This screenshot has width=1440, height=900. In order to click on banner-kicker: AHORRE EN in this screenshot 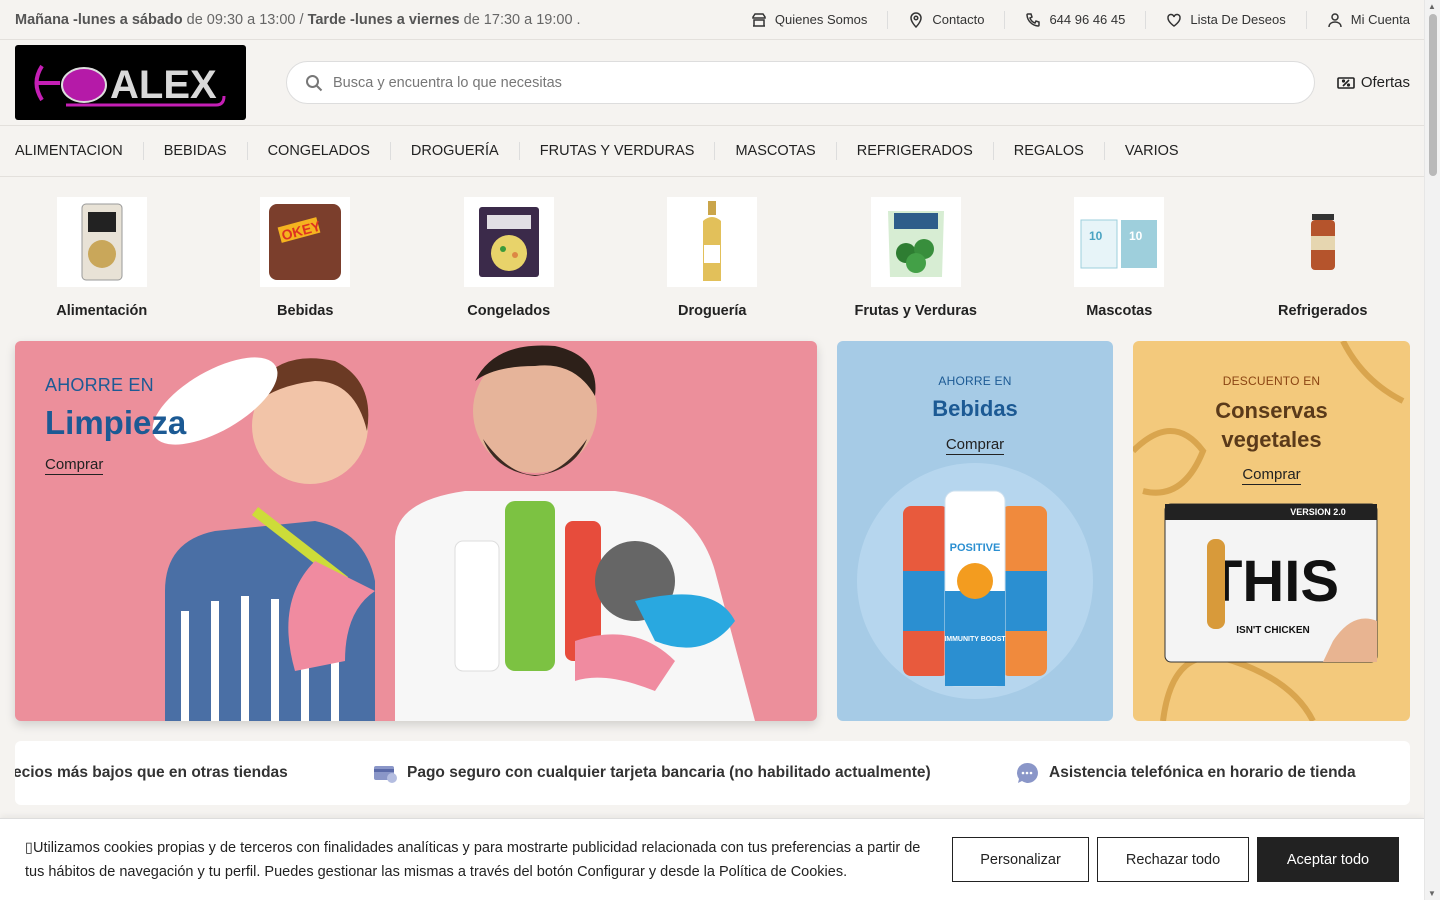, I will do `click(99, 385)`.